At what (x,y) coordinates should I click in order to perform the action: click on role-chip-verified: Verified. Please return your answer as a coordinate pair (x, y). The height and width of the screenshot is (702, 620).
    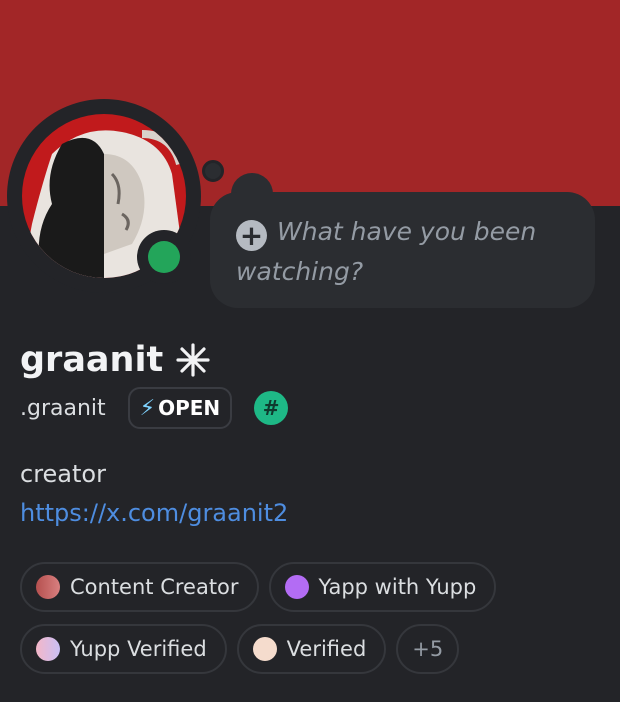
    Looking at the image, I should click on (311, 649).